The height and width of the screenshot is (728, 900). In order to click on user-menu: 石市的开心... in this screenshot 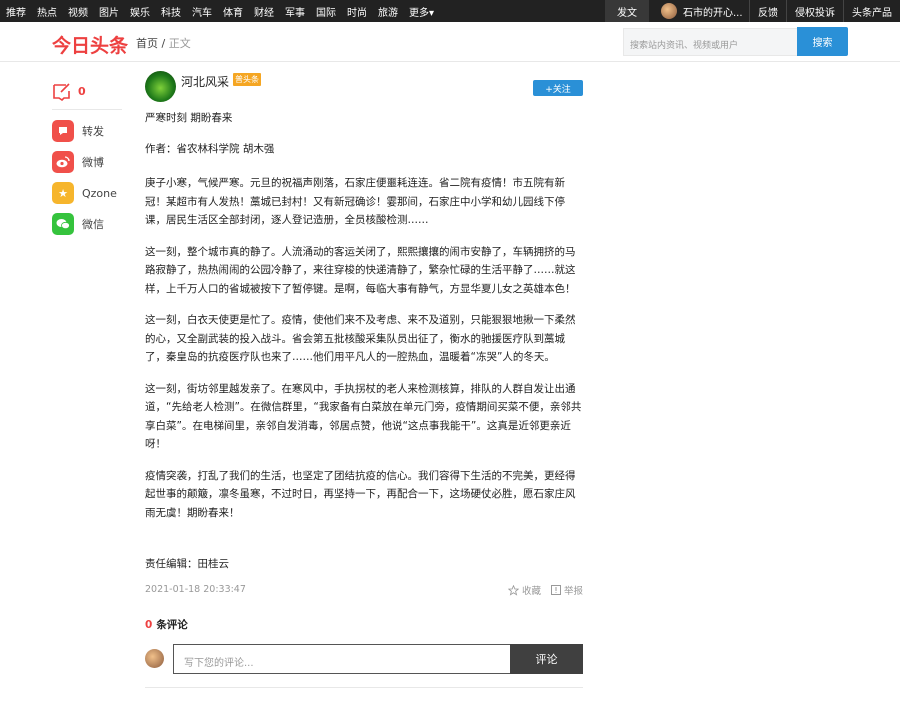, I will do `click(699, 11)`.